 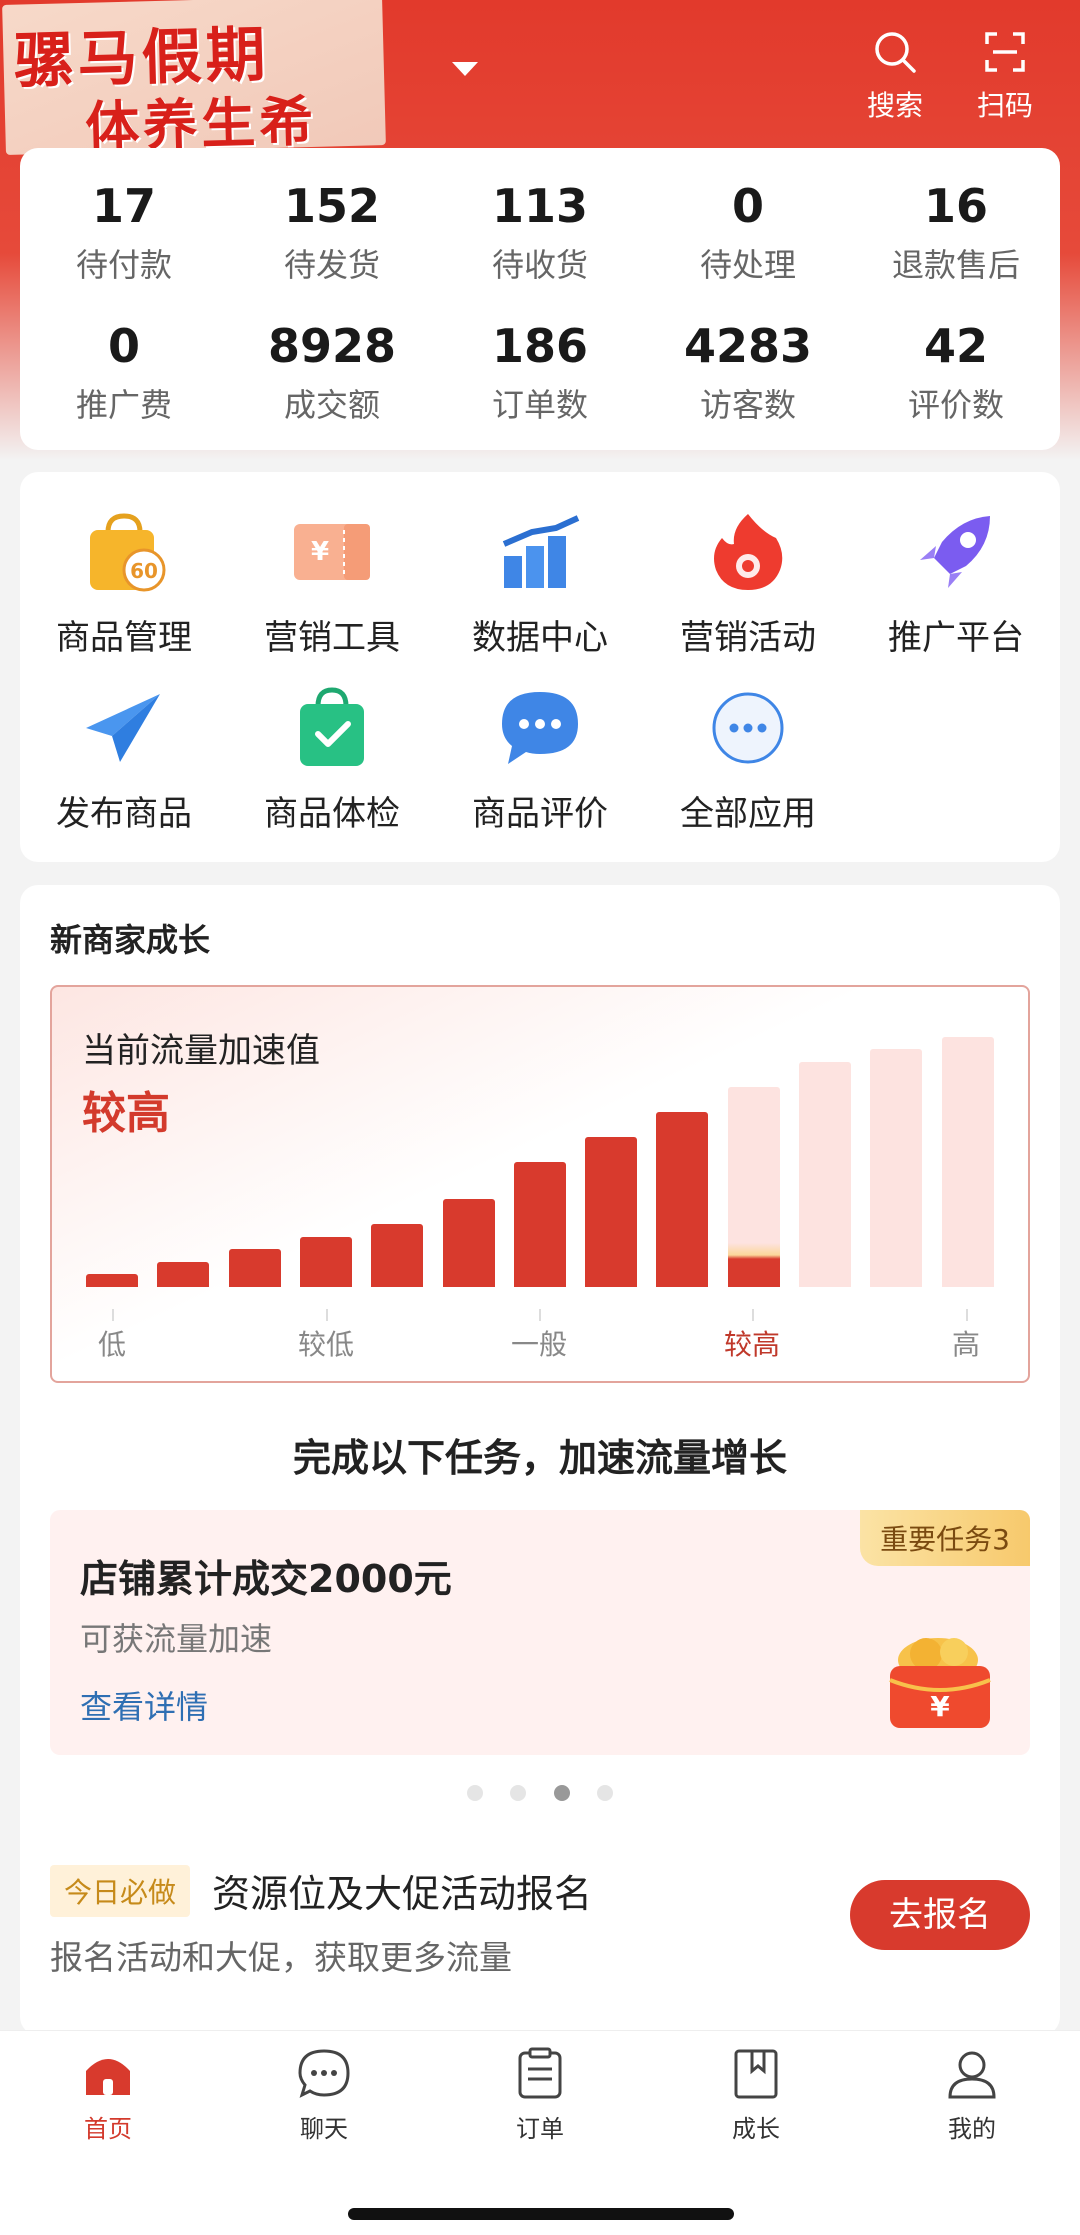 I want to click on store-dropdown-caret-icon, so click(x=465, y=69).